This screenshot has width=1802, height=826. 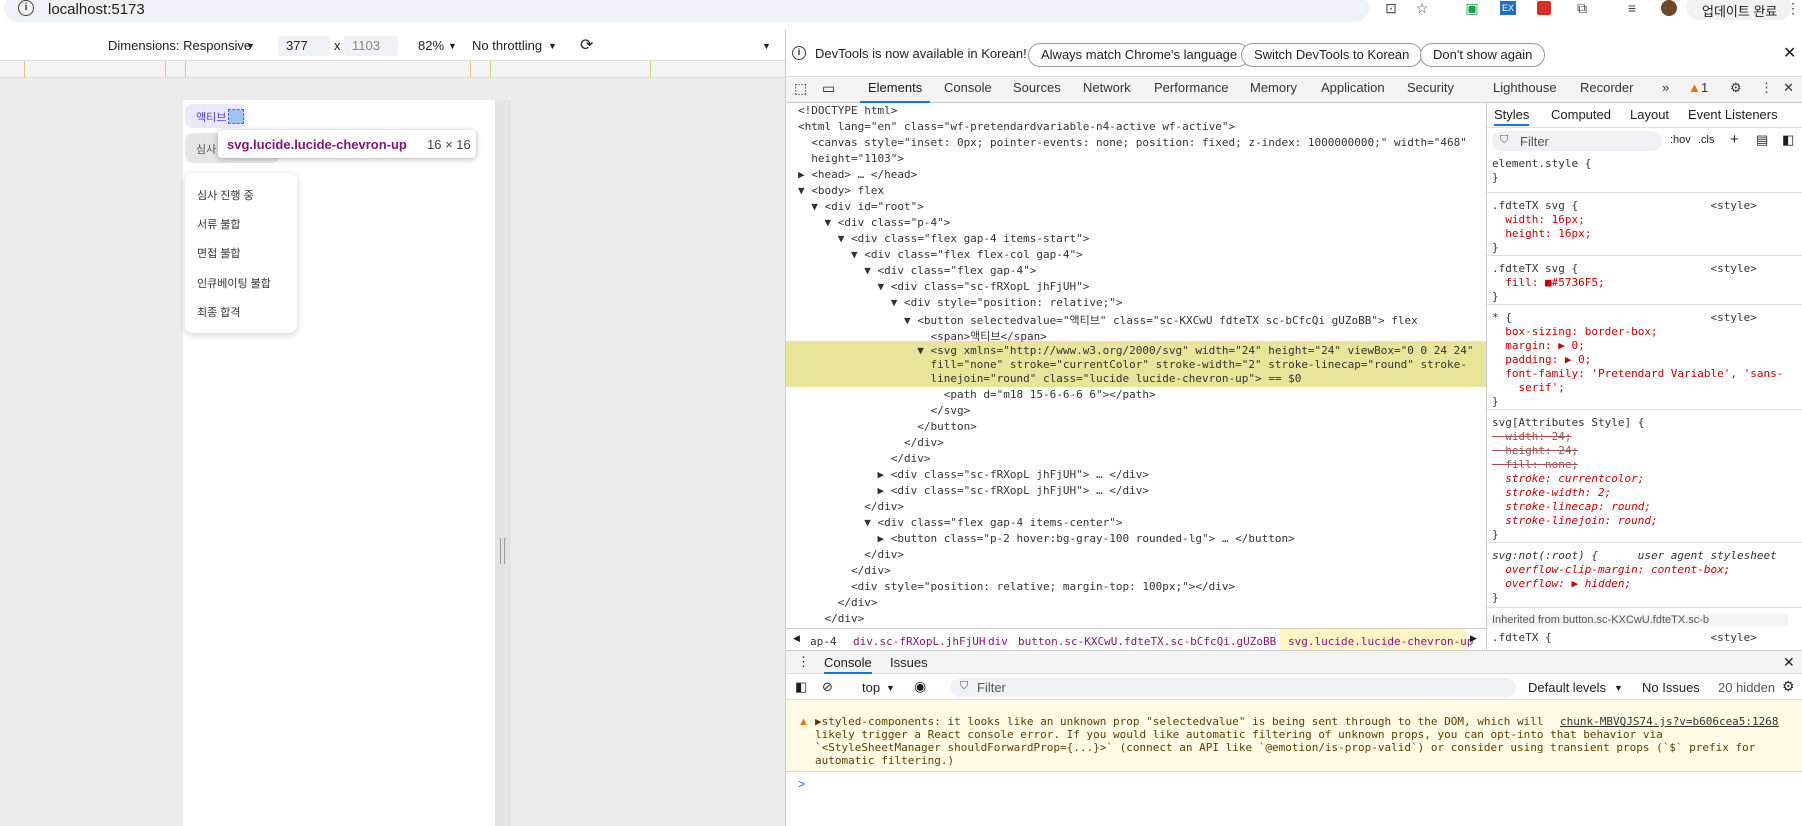 I want to click on console-prompt: >, so click(x=801, y=784).